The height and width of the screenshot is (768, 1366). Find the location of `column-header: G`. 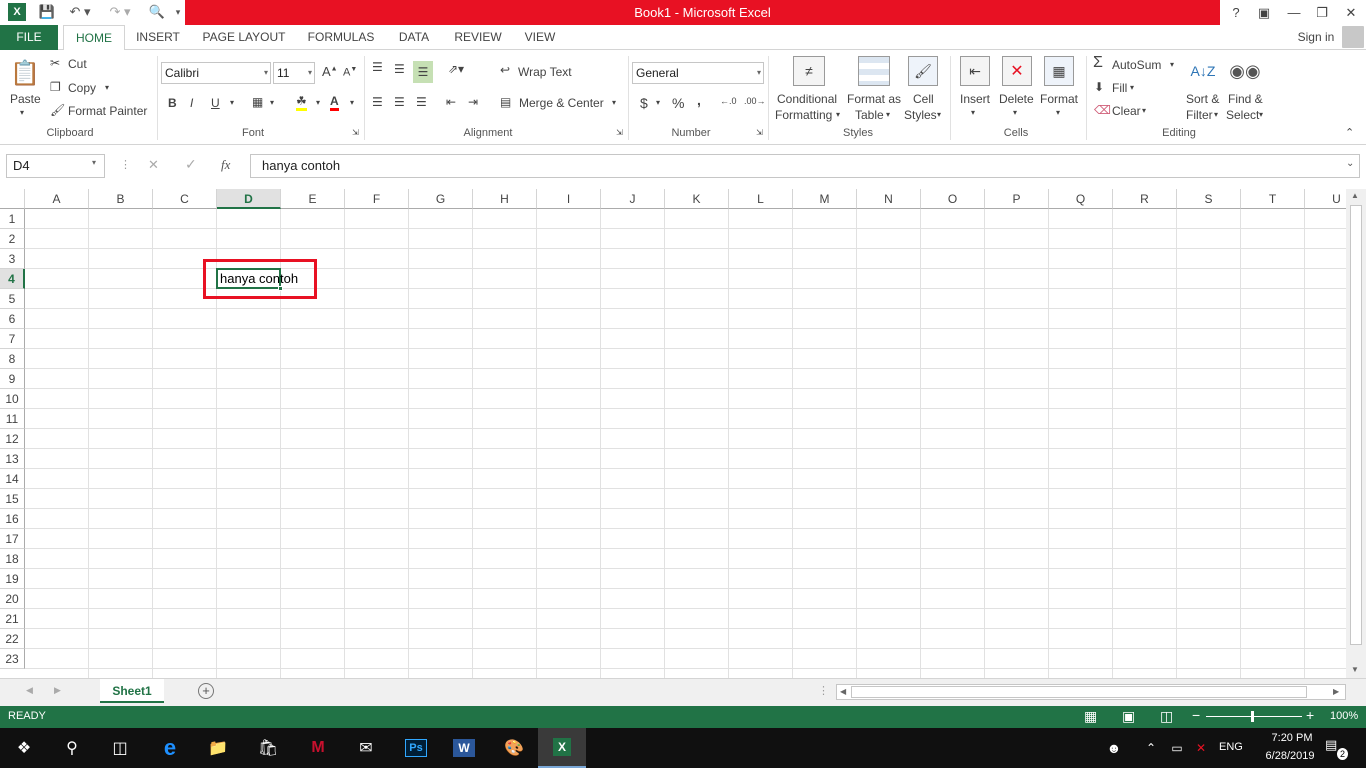

column-header: G is located at coordinates (441, 199).